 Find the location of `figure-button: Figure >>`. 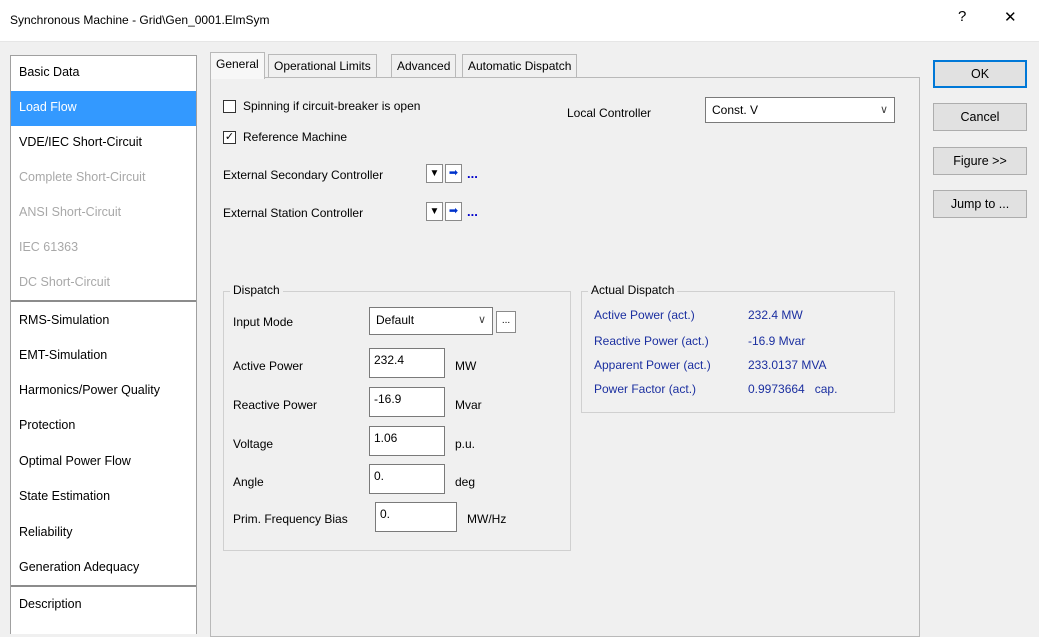

figure-button: Figure >> is located at coordinates (980, 161).